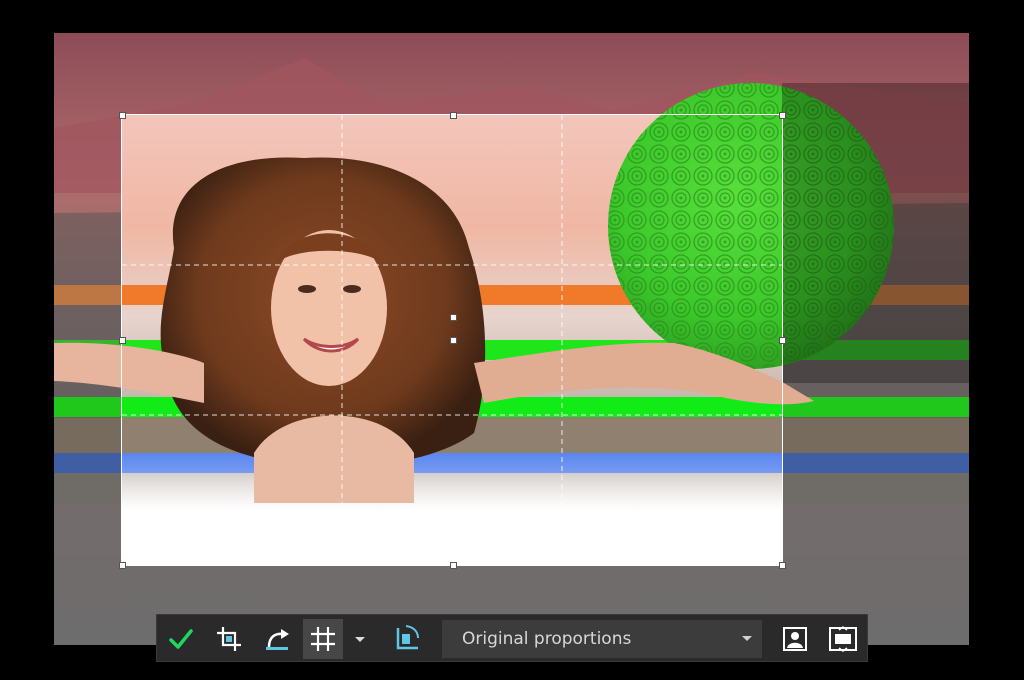  I want to click on rotate-straighten-icon, so click(407, 637).